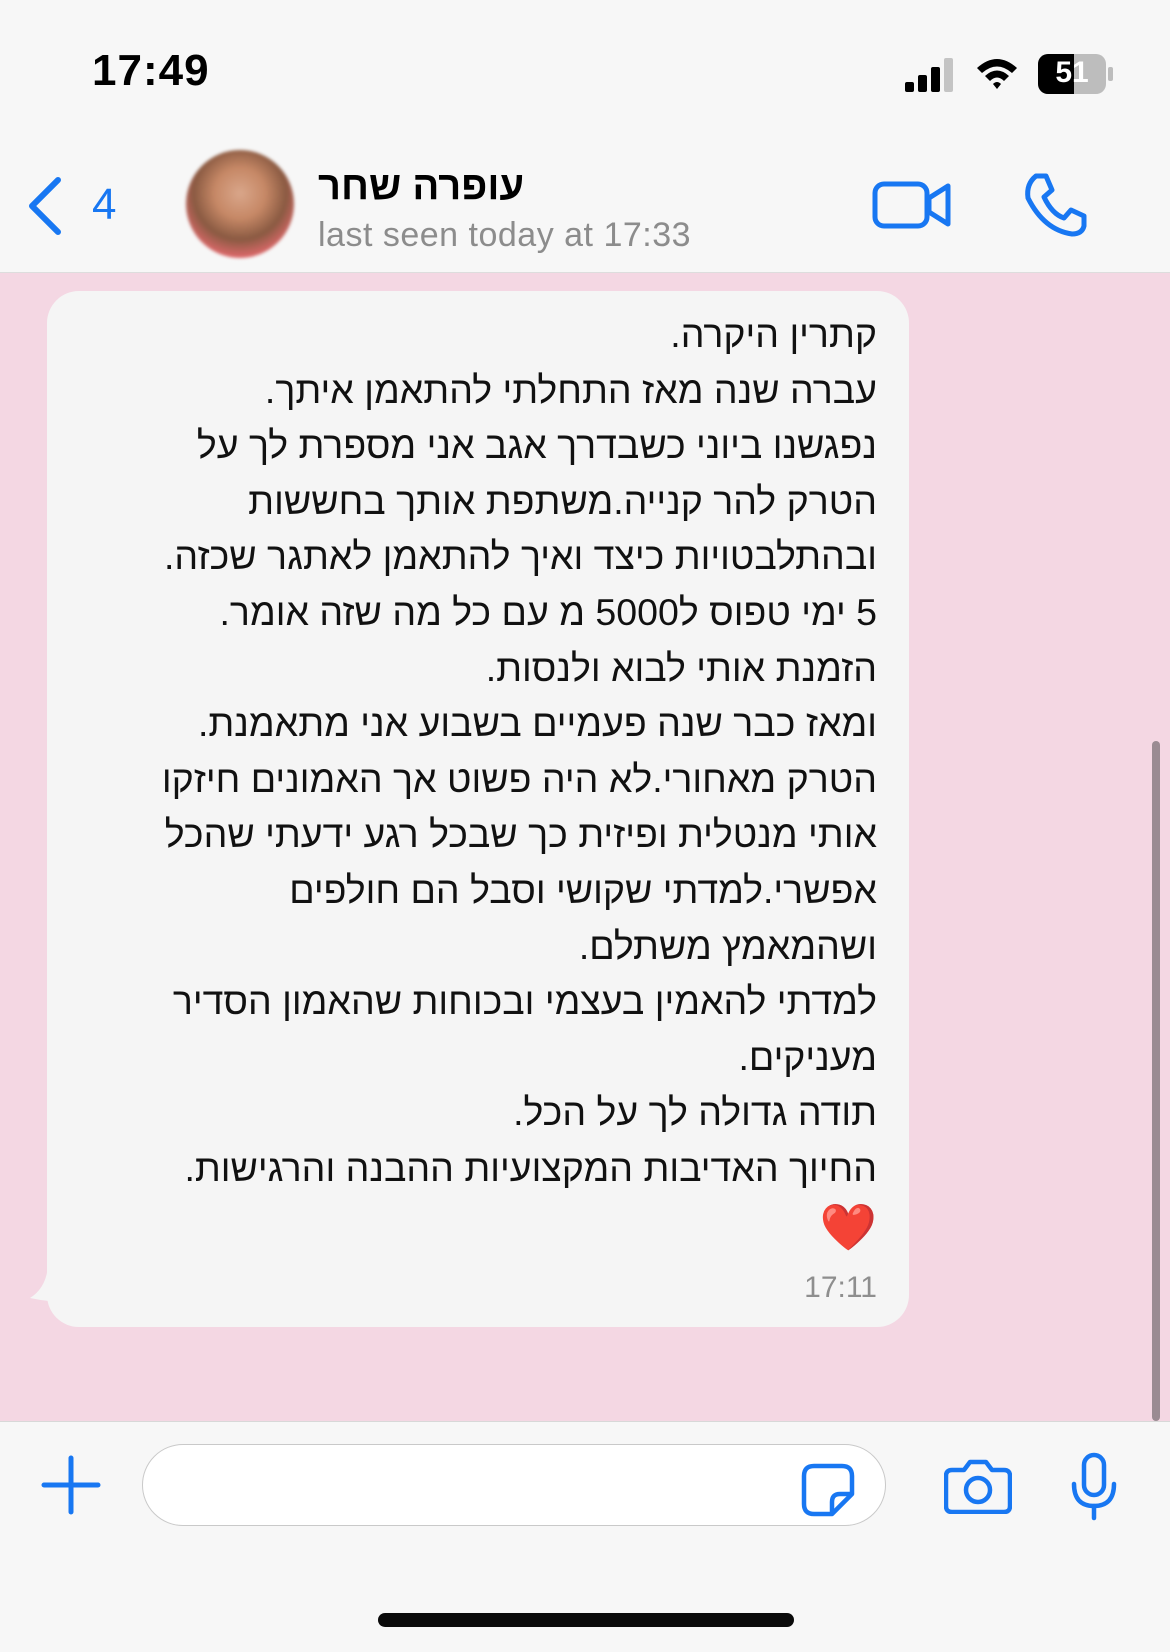  I want to click on phone-call-icon, so click(1055, 205).